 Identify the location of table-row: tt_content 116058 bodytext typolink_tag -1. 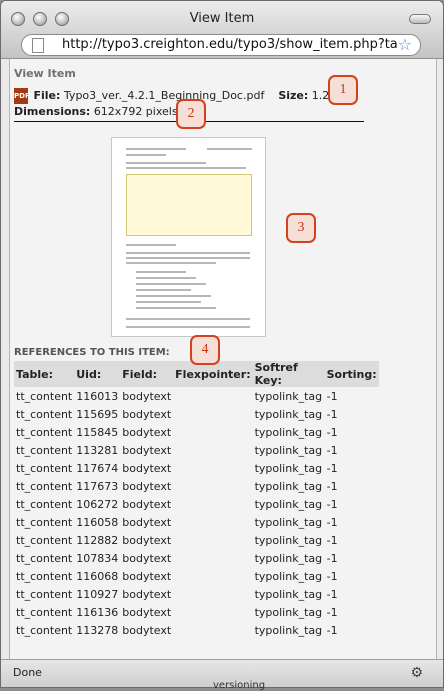
(196, 522).